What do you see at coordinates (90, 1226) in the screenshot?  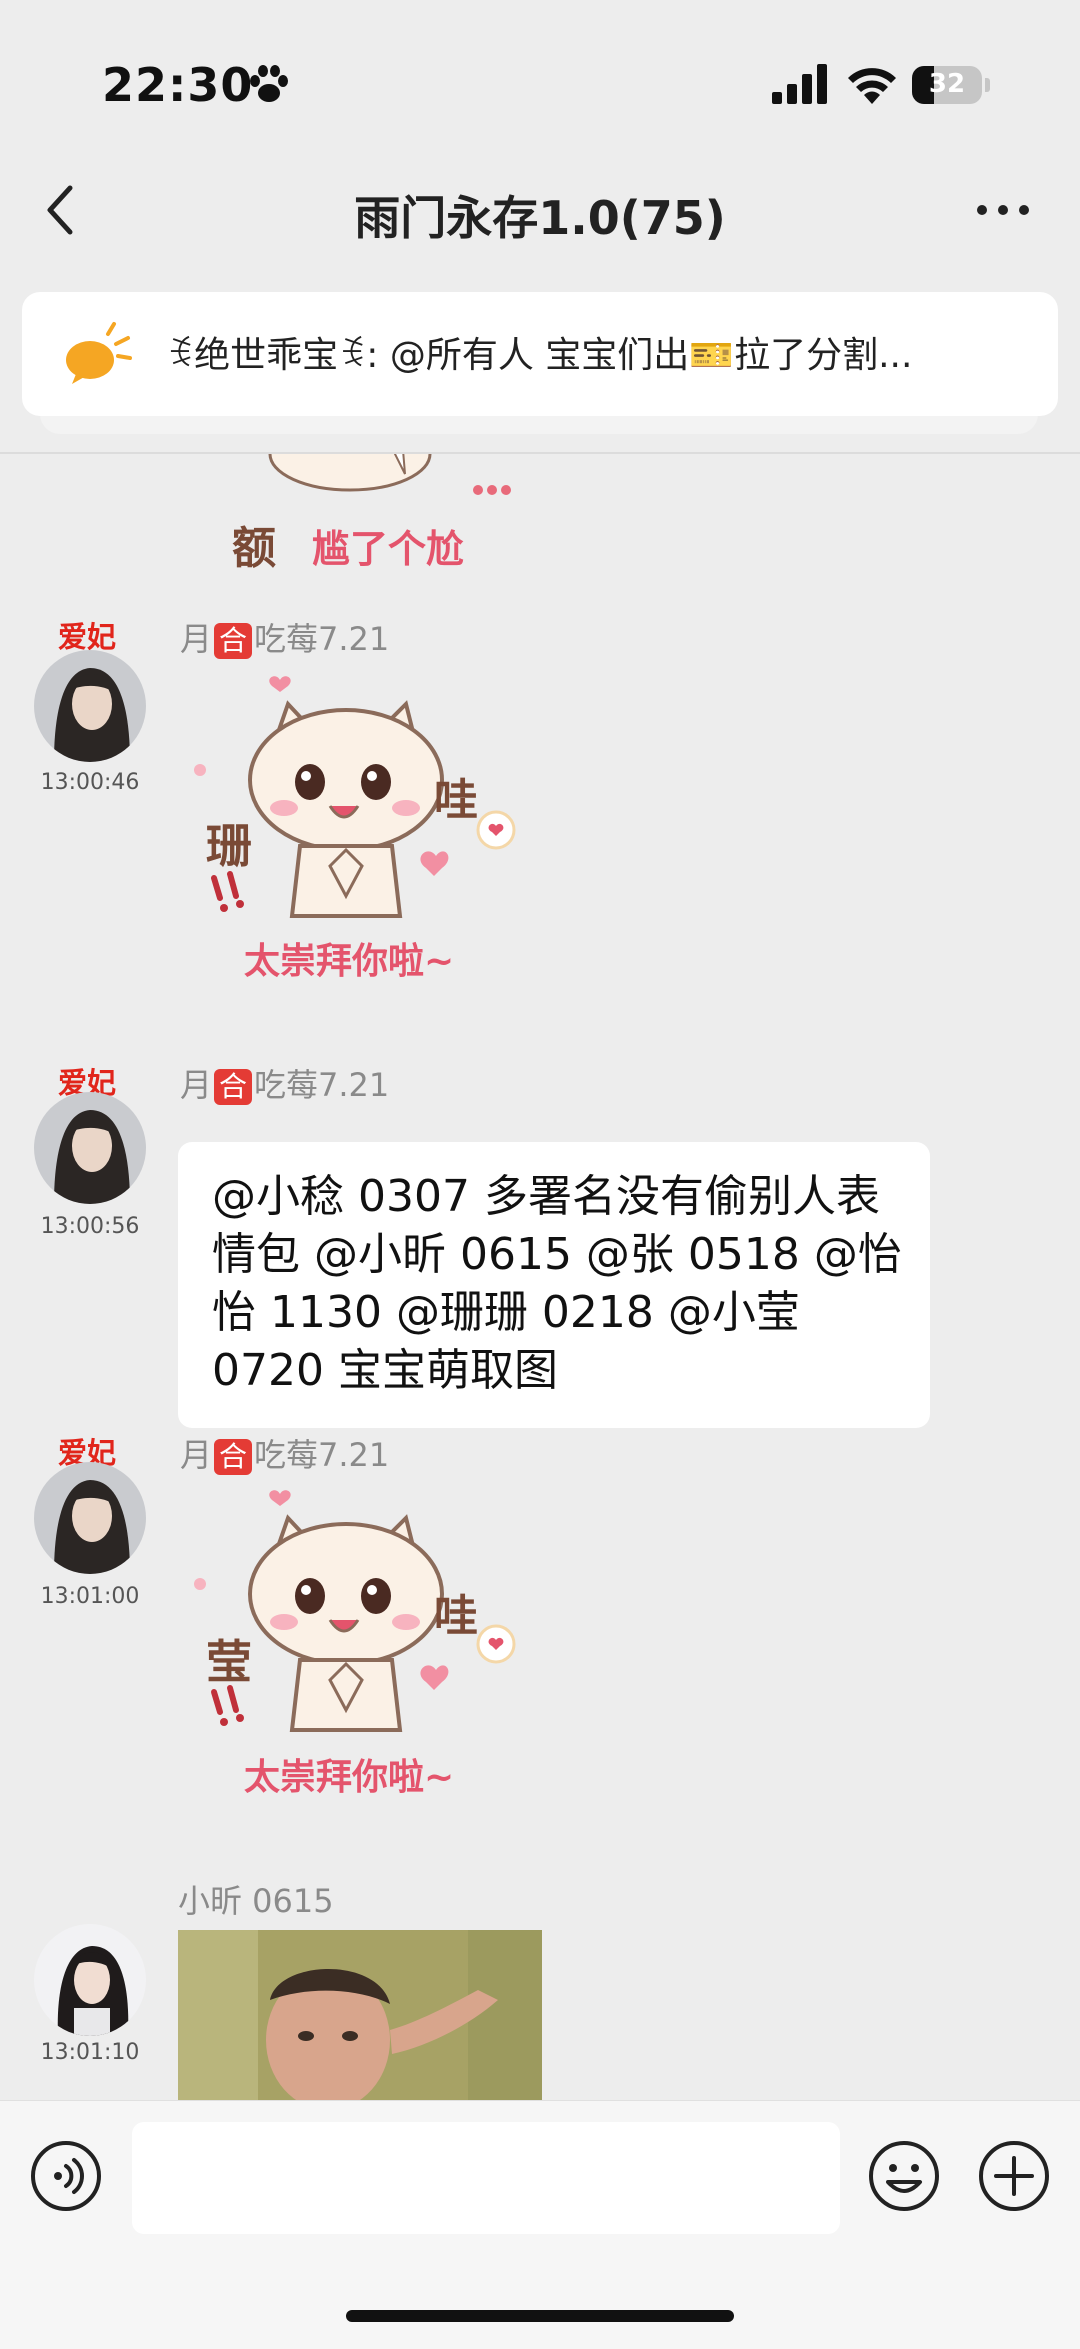 I see `message-time: 13:00:56` at bounding box center [90, 1226].